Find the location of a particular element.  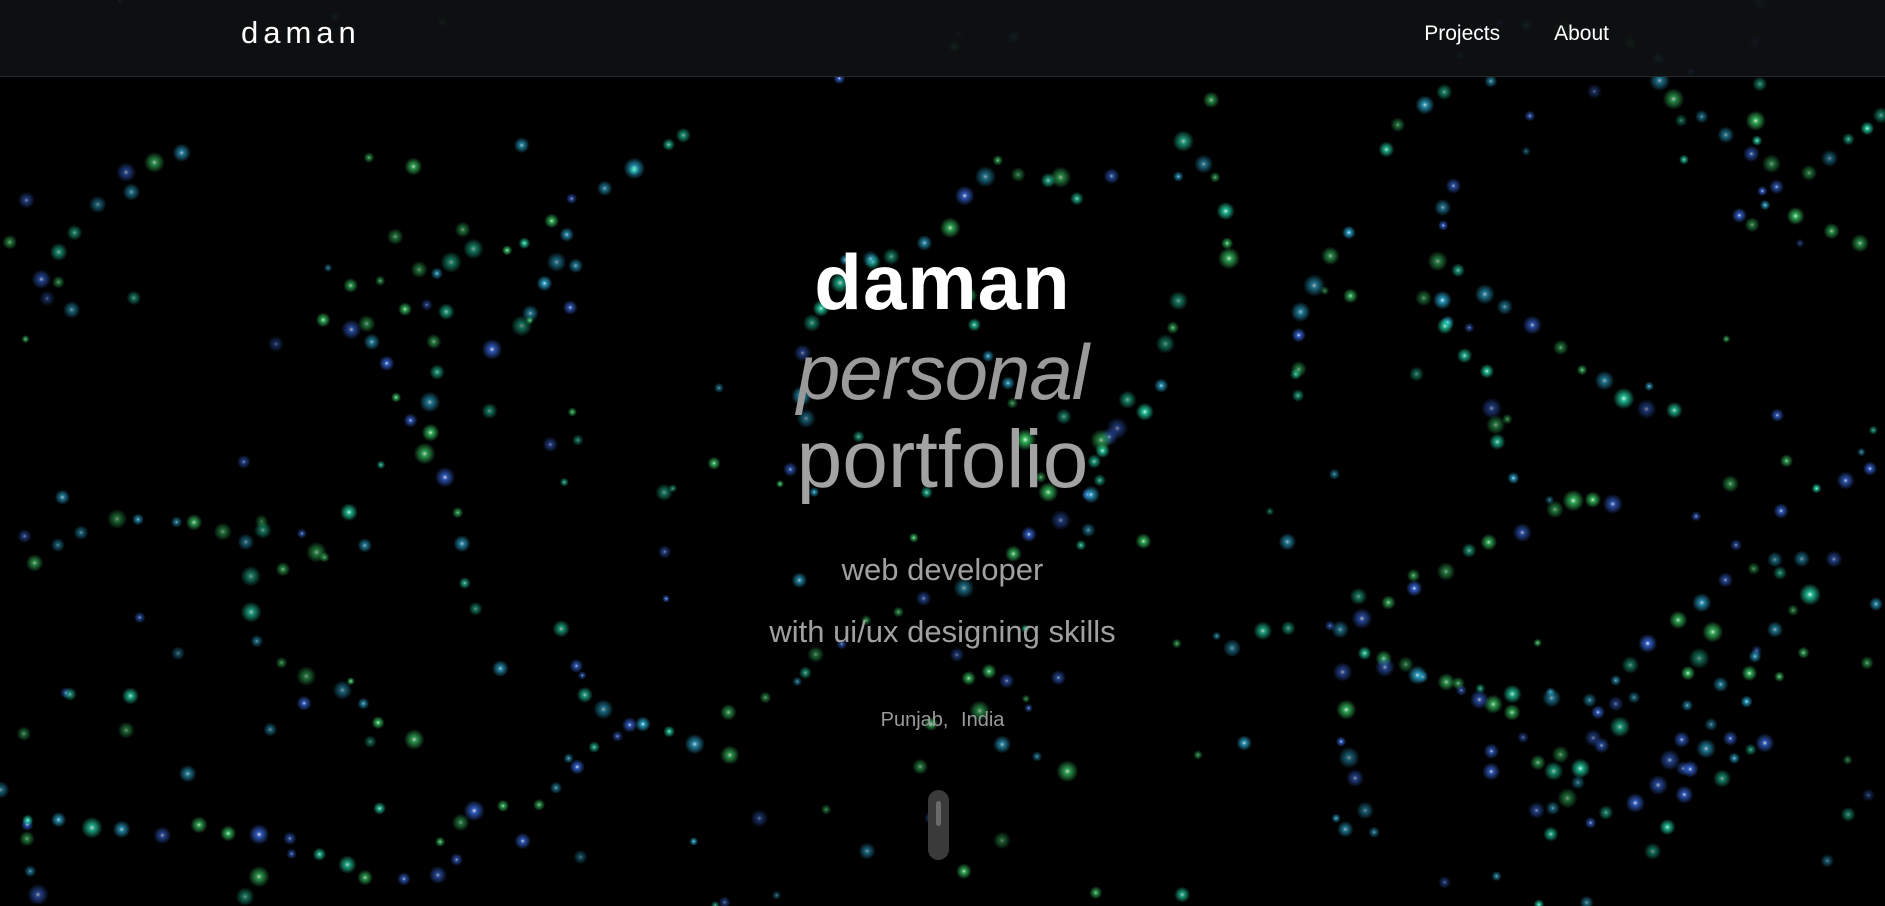

hero-name: daman is located at coordinates (942, 282).